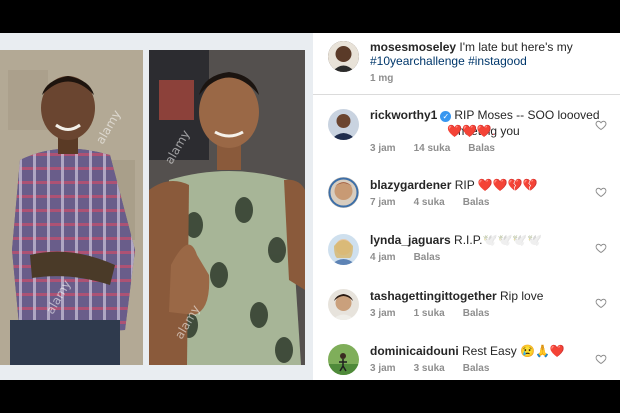 This screenshot has height=413, width=620. I want to click on comment-username: blazygardener, so click(410, 185).